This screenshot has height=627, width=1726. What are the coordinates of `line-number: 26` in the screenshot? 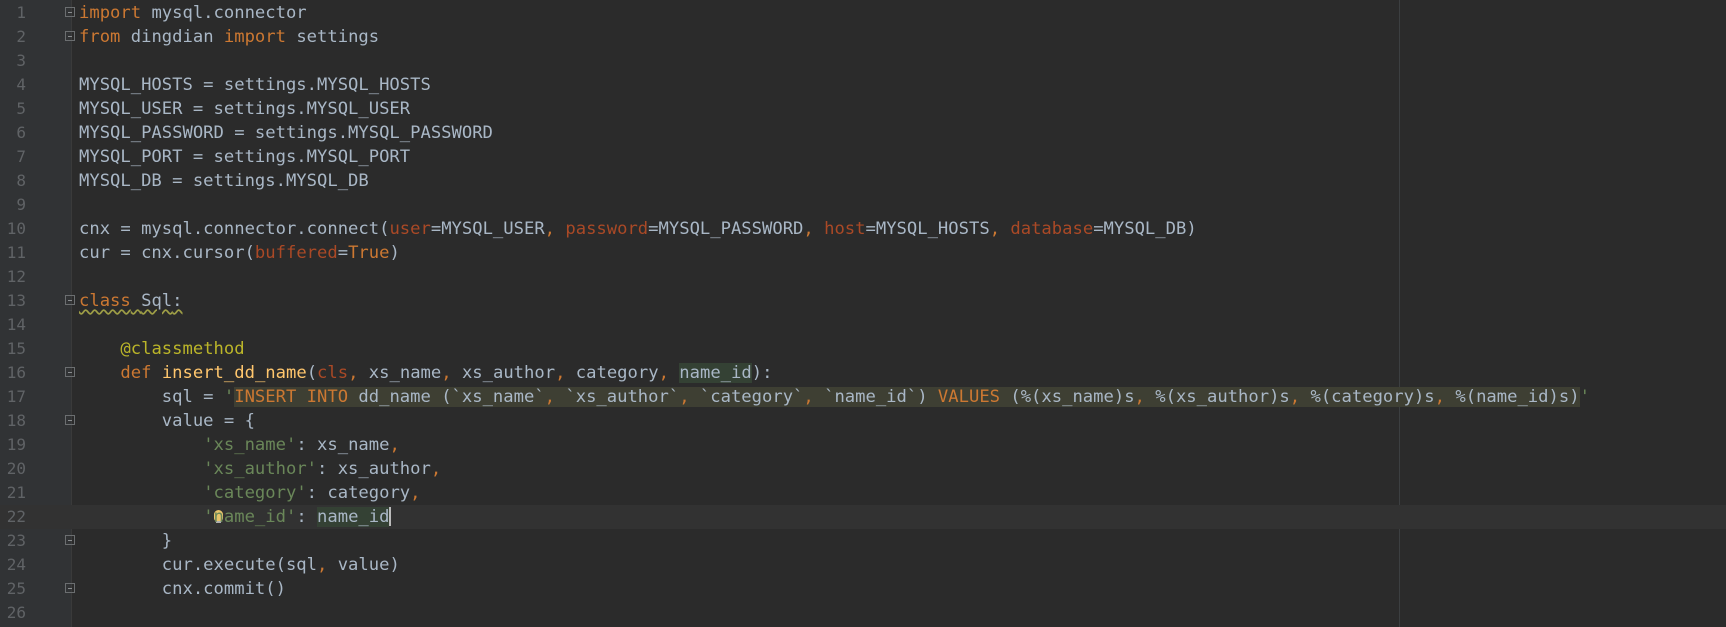 It's located at (16, 612).